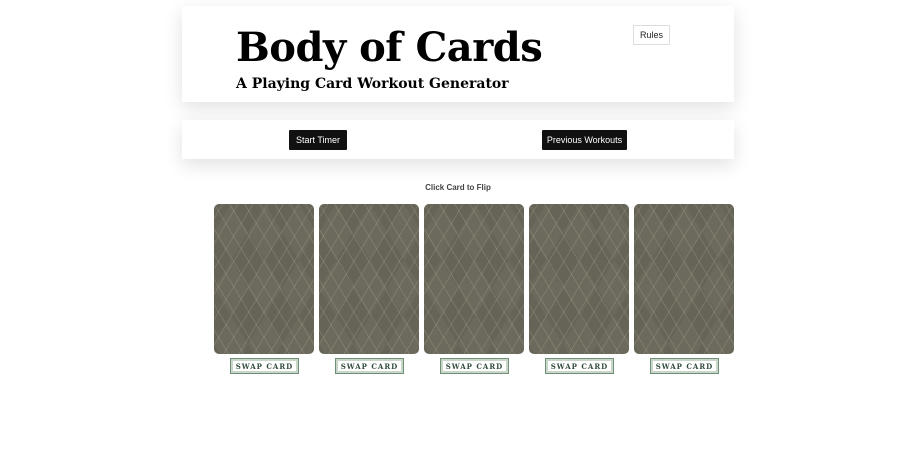 The width and height of the screenshot is (916, 450). Describe the element at coordinates (458, 187) in the screenshot. I see `flip-instruction: Click Card to Flip` at that location.